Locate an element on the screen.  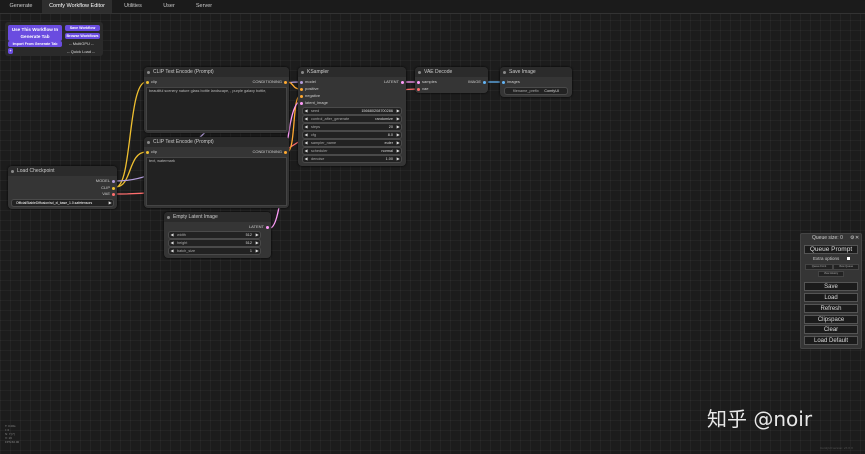
vae-output-label: VAE is located at coordinates (106, 193).